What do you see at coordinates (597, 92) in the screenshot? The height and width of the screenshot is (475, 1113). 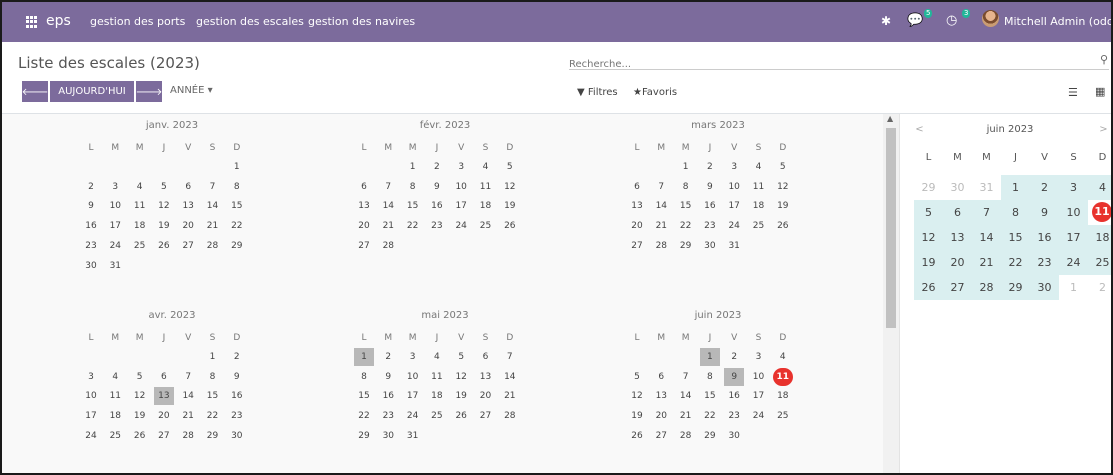 I see `filters-toggle: ▼ Filtres` at bounding box center [597, 92].